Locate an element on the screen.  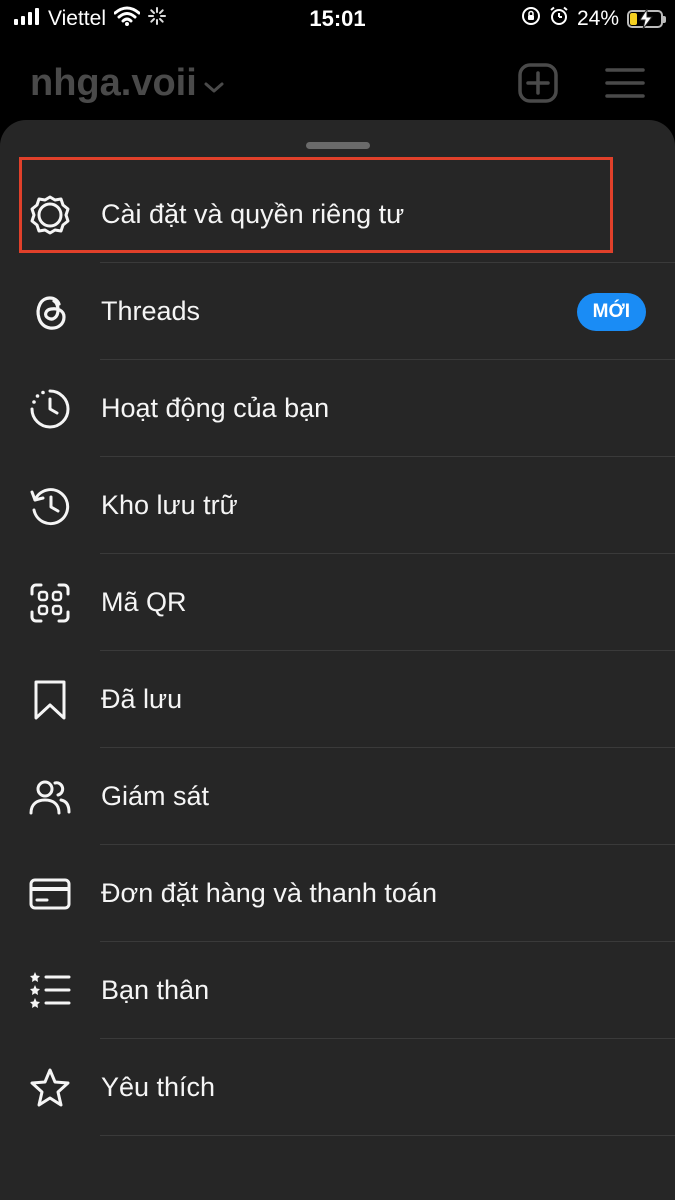
credit-card-icon is located at coordinates (50, 894).